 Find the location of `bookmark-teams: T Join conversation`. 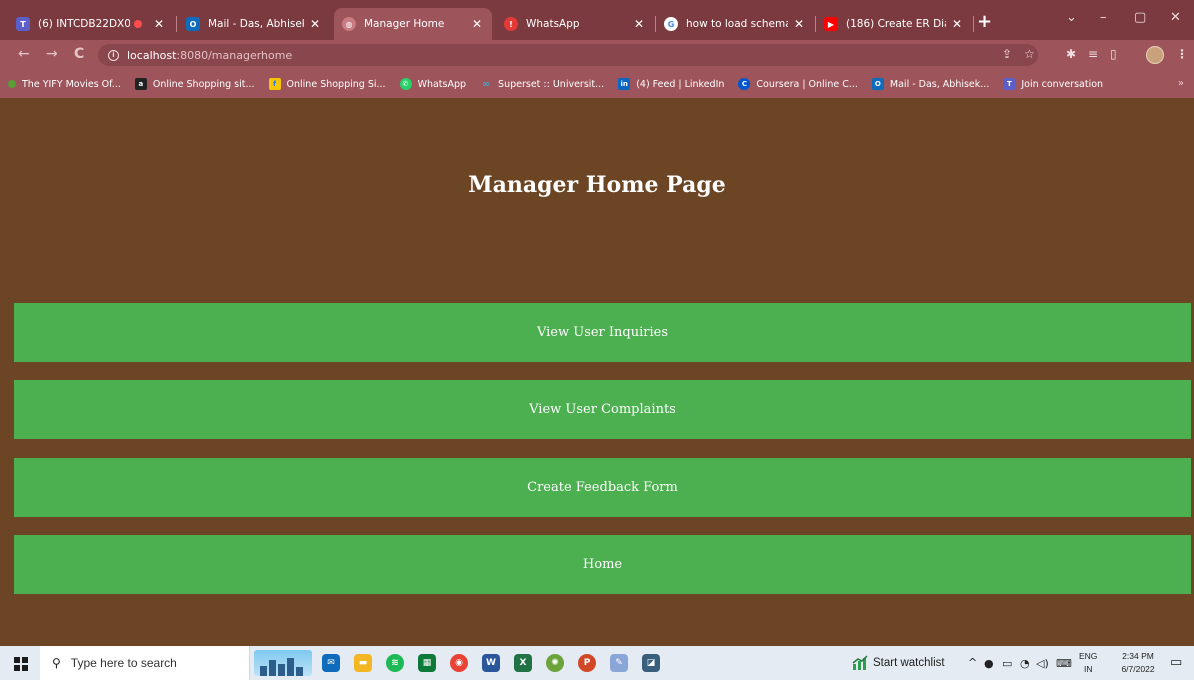

bookmark-teams: T Join conversation is located at coordinates (1053, 84).